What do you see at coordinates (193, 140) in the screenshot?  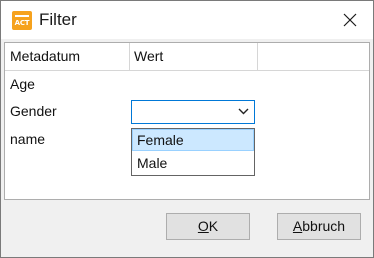 I see `dropdown-option-female: Female` at bounding box center [193, 140].